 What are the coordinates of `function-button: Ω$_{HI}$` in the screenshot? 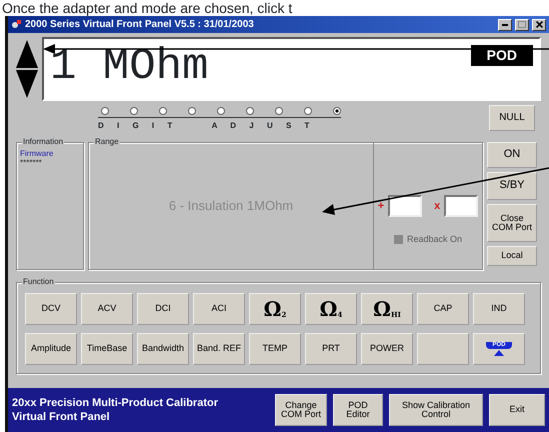 It's located at (387, 309).